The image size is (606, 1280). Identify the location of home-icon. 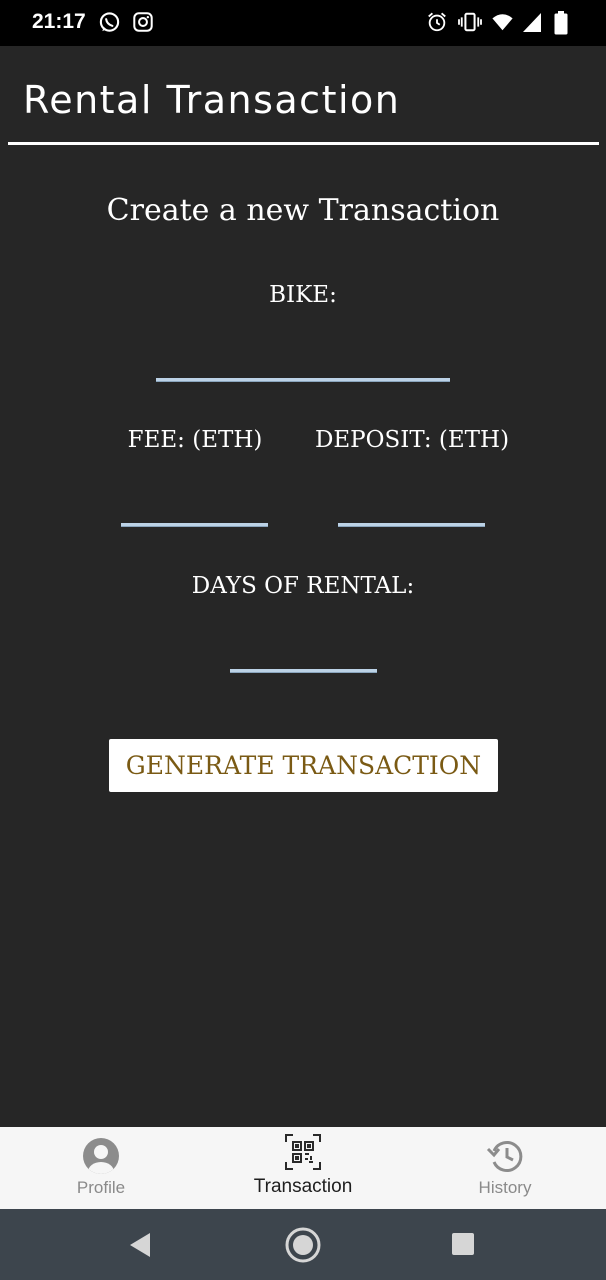
(303, 1247).